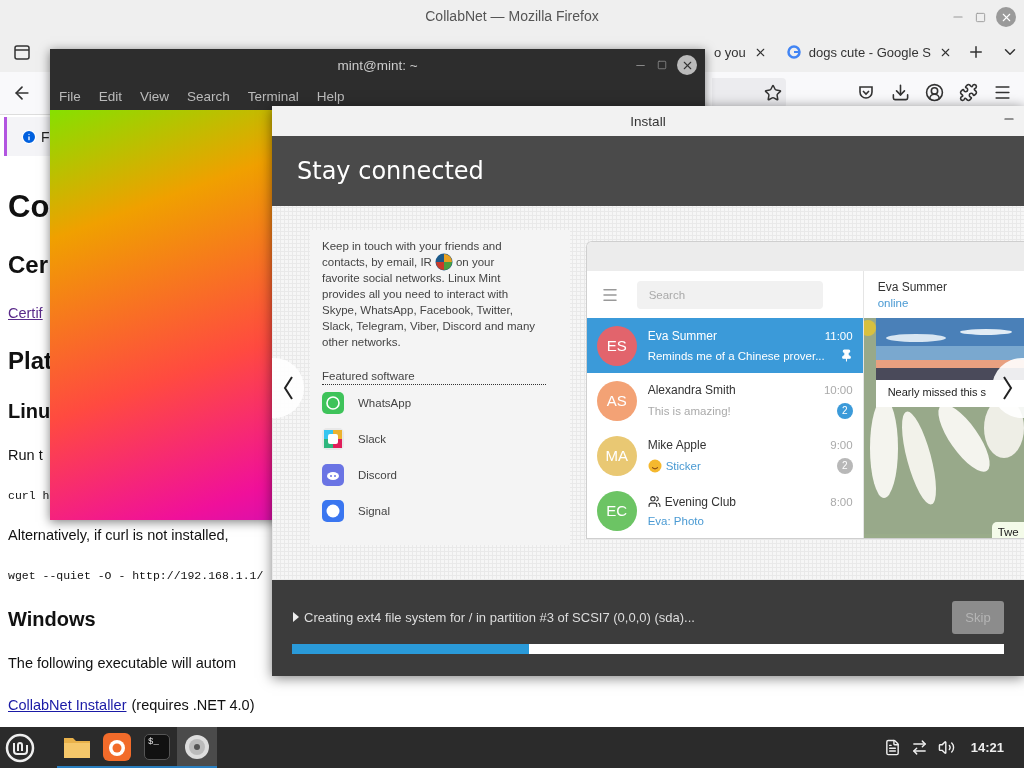  Describe the element at coordinates (987, 747) in the screenshot. I see `clock: 14:21` at that location.